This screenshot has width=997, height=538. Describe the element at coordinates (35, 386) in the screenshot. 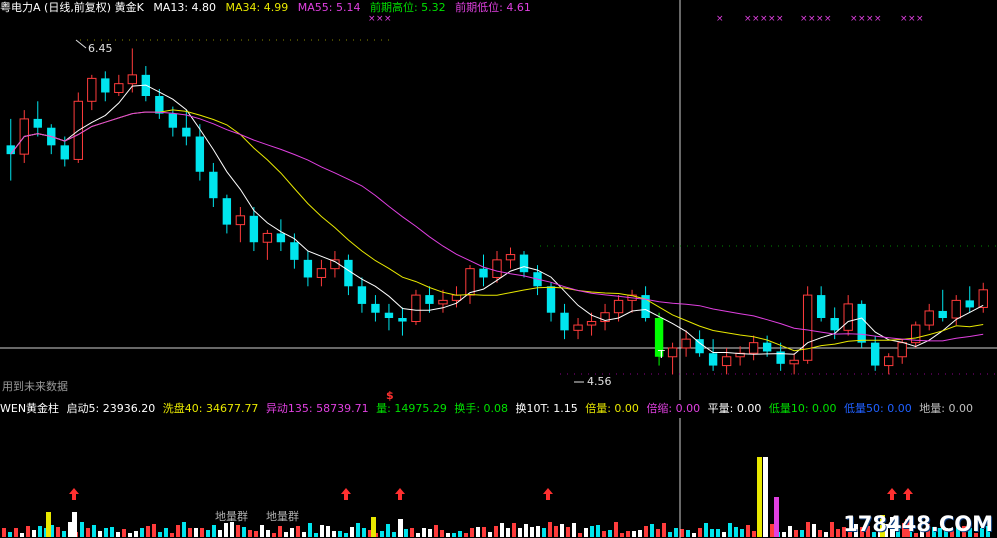

I see `future-data-note: 用到未来数据` at that location.